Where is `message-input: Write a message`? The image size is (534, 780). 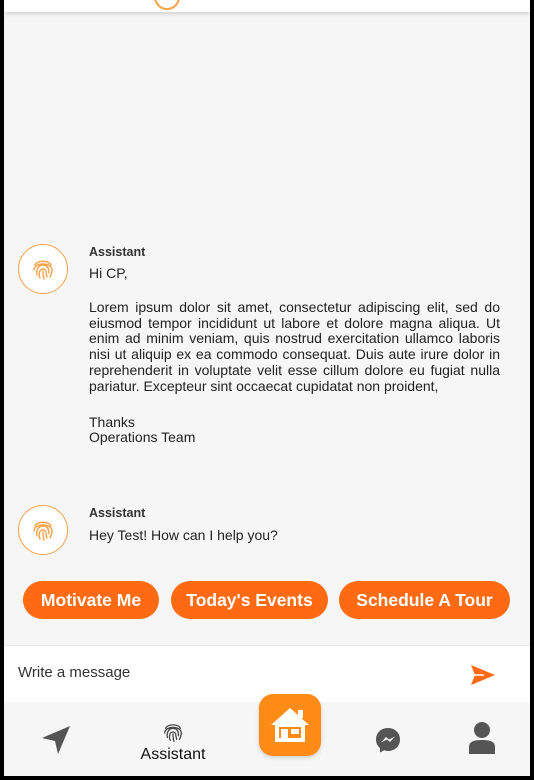 message-input: Write a message is located at coordinates (74, 672).